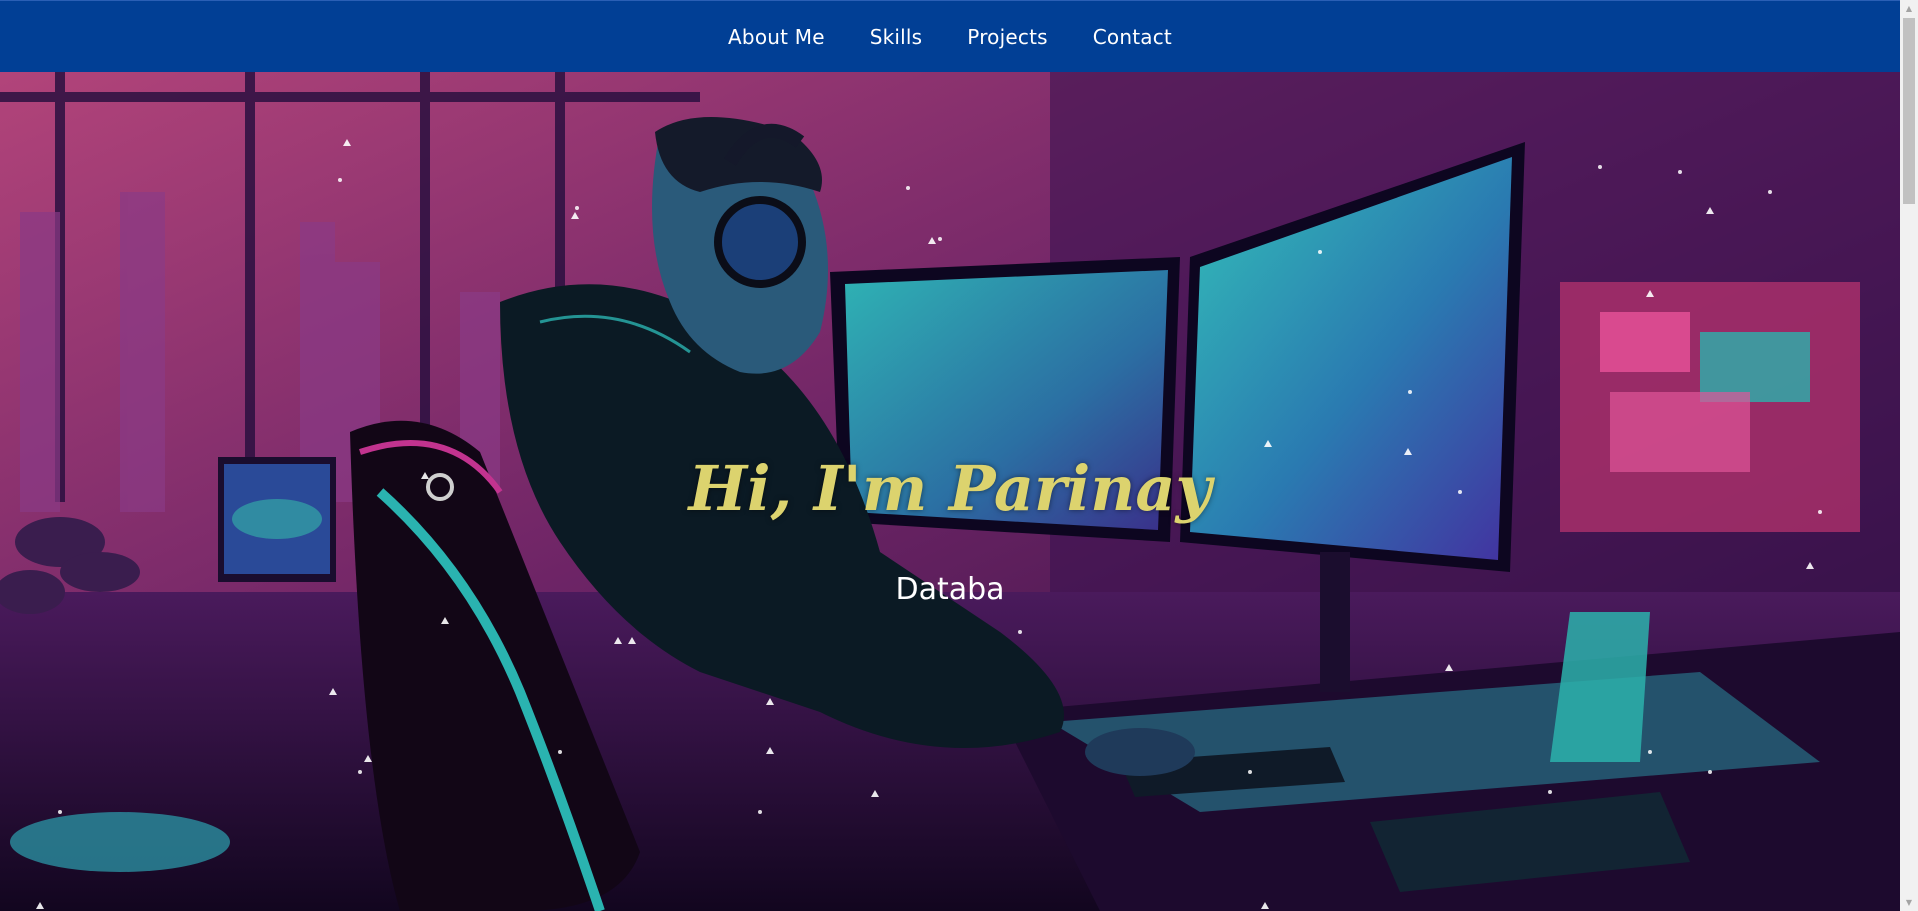  What do you see at coordinates (896, 37) in the screenshot?
I see `nav-skills: Skills` at bounding box center [896, 37].